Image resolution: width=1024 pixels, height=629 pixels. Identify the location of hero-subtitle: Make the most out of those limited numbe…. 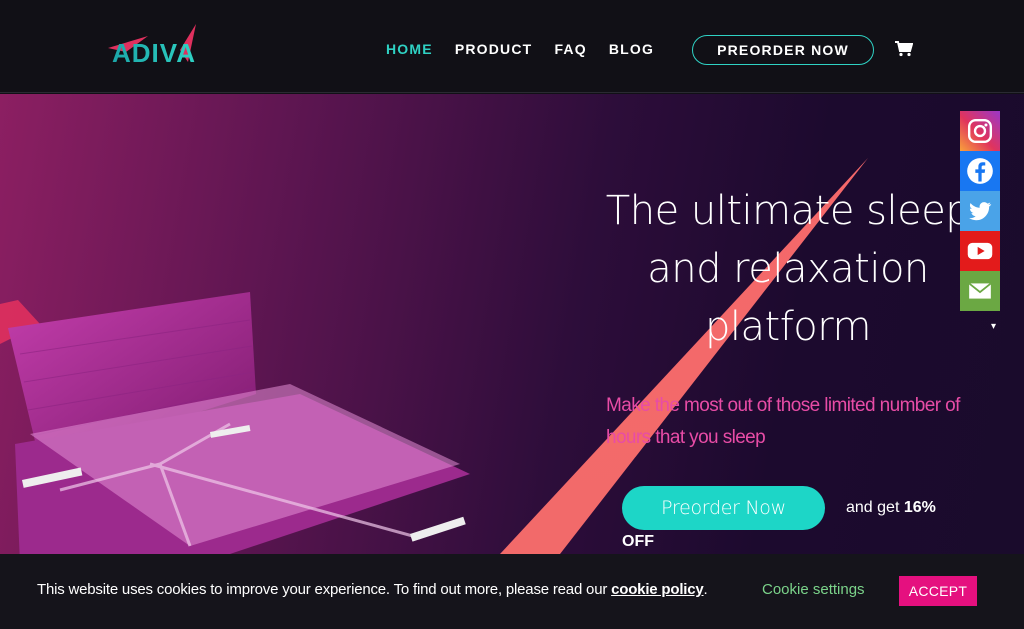
(783, 421).